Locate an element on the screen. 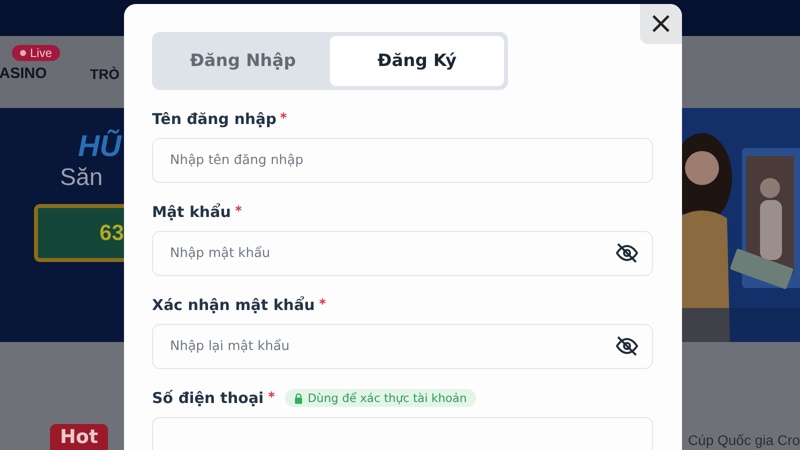 This screenshot has width=800, height=450. input-field is located at coordinates (402, 433).